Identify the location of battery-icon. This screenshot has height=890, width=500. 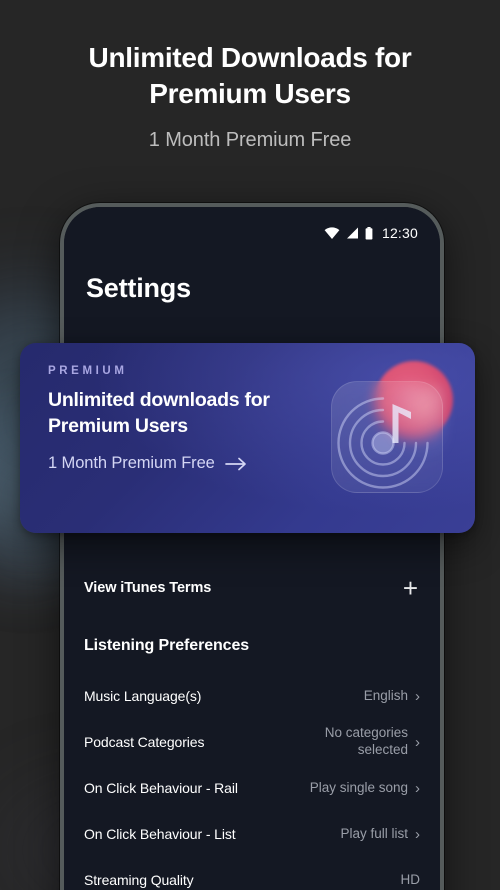
(369, 232).